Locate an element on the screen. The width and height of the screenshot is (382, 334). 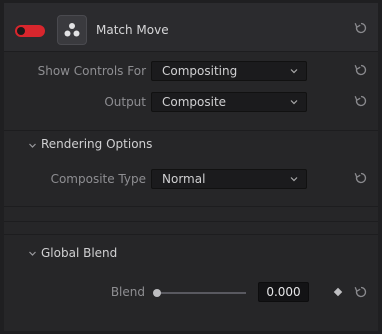
output-value: Composite is located at coordinates (194, 102).